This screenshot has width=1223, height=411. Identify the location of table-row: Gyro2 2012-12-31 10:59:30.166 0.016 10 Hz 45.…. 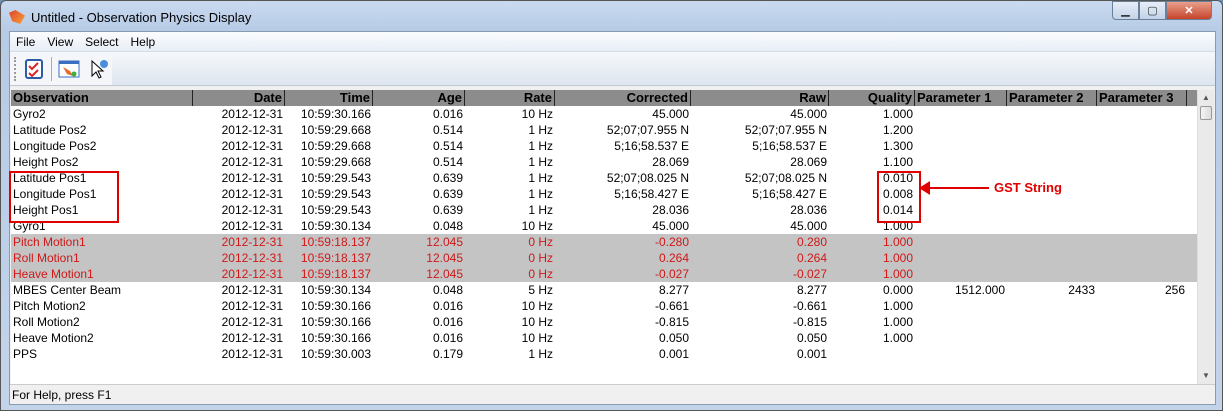
(612, 114).